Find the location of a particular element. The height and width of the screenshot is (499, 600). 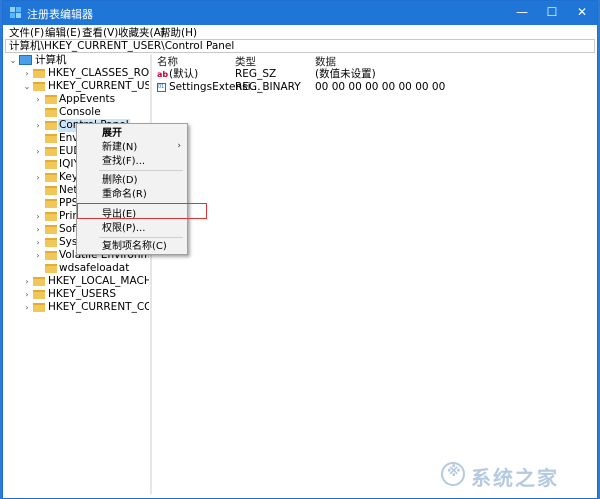

value-type: REG_BINARY is located at coordinates (268, 87).